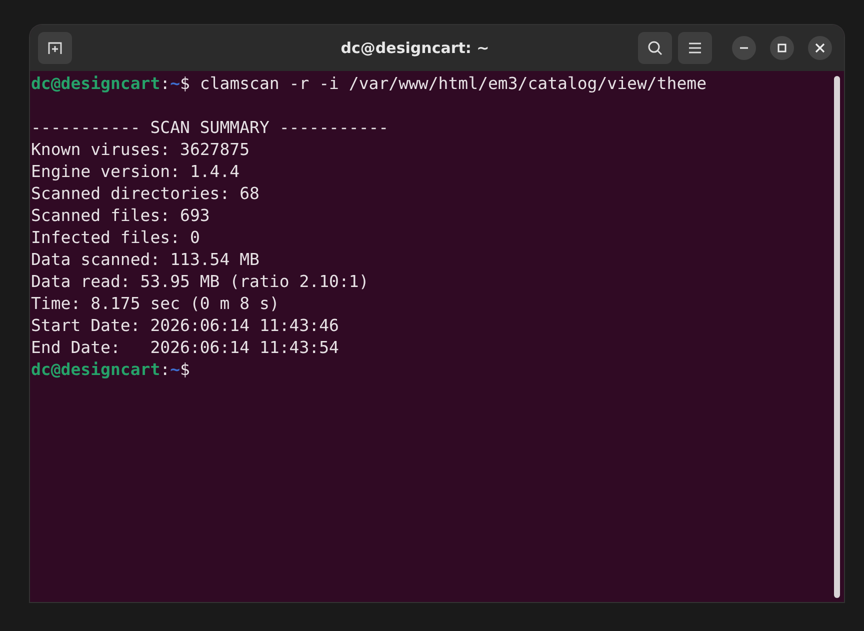 The image size is (864, 631). I want to click on new-tab-button, so click(55, 48).